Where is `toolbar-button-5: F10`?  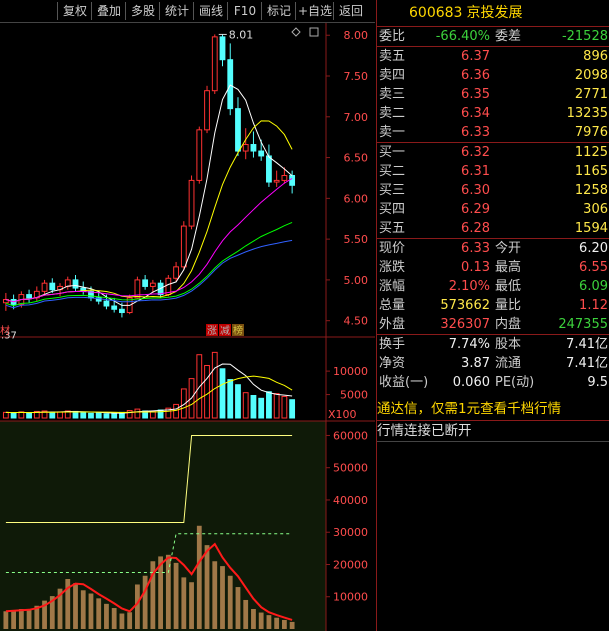
toolbar-button-5: F10 is located at coordinates (244, 11).